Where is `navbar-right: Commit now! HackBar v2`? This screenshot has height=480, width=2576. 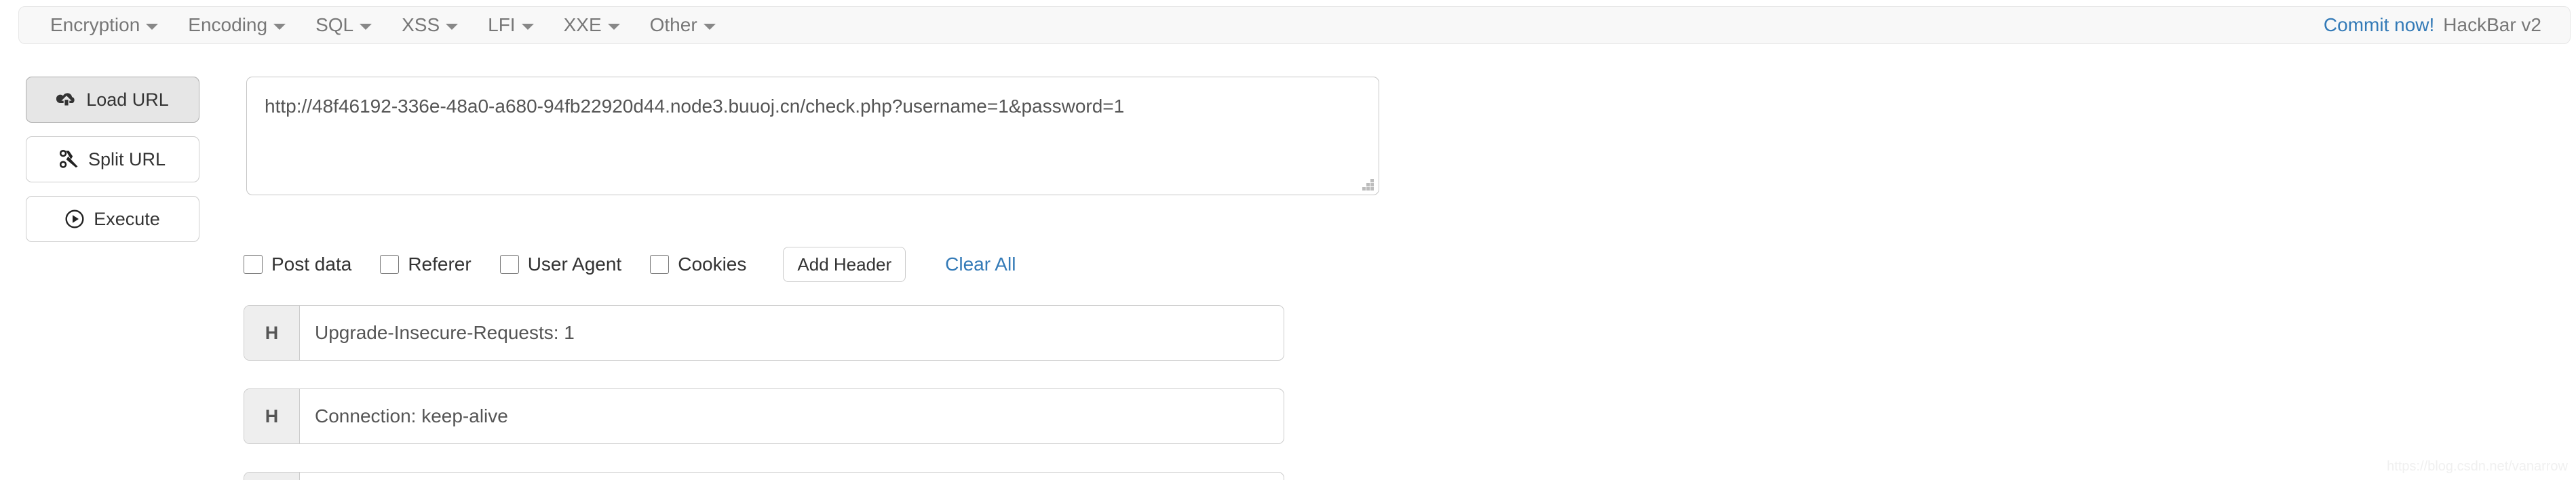 navbar-right: Commit now! HackBar v2 is located at coordinates (2439, 25).